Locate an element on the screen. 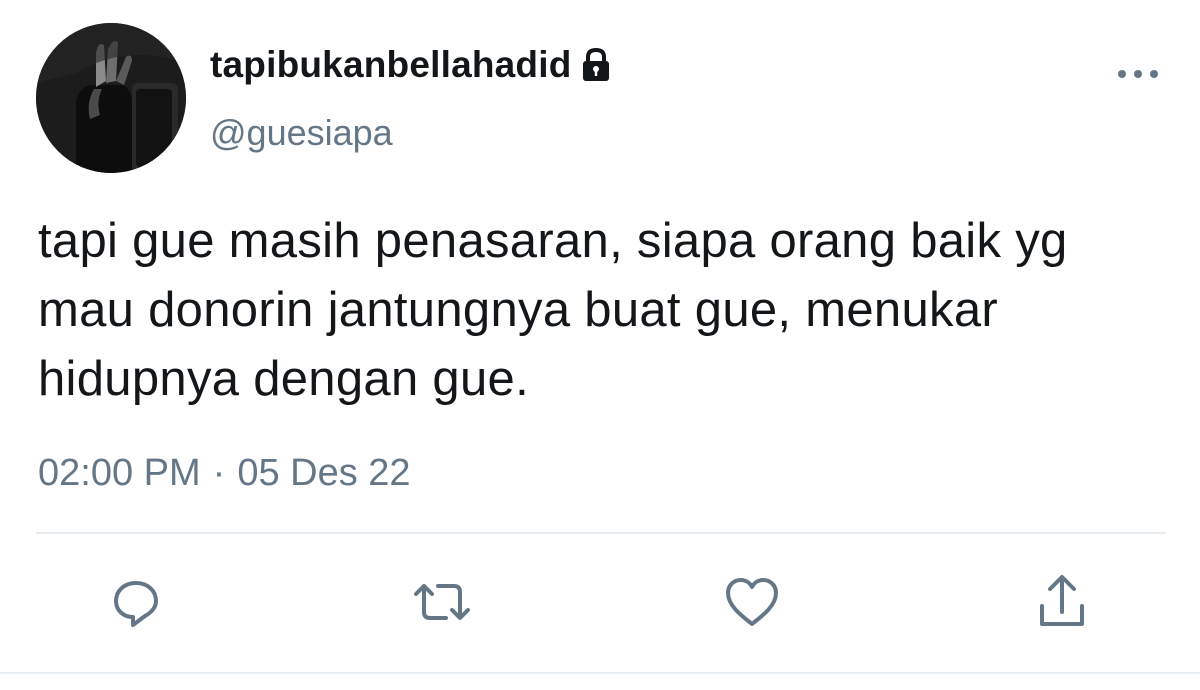  heart-icon is located at coordinates (752, 602).